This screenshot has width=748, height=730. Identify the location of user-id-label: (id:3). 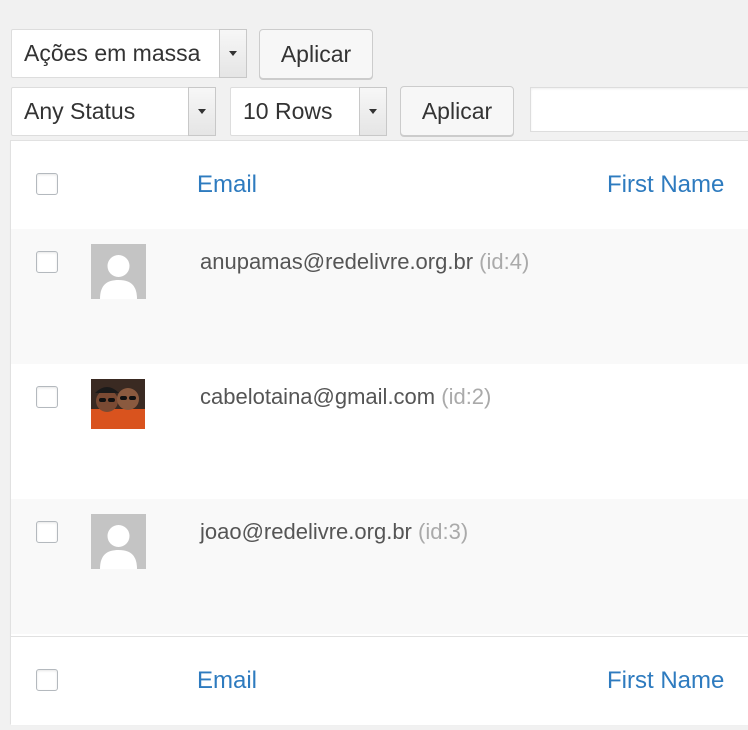
(443, 531).